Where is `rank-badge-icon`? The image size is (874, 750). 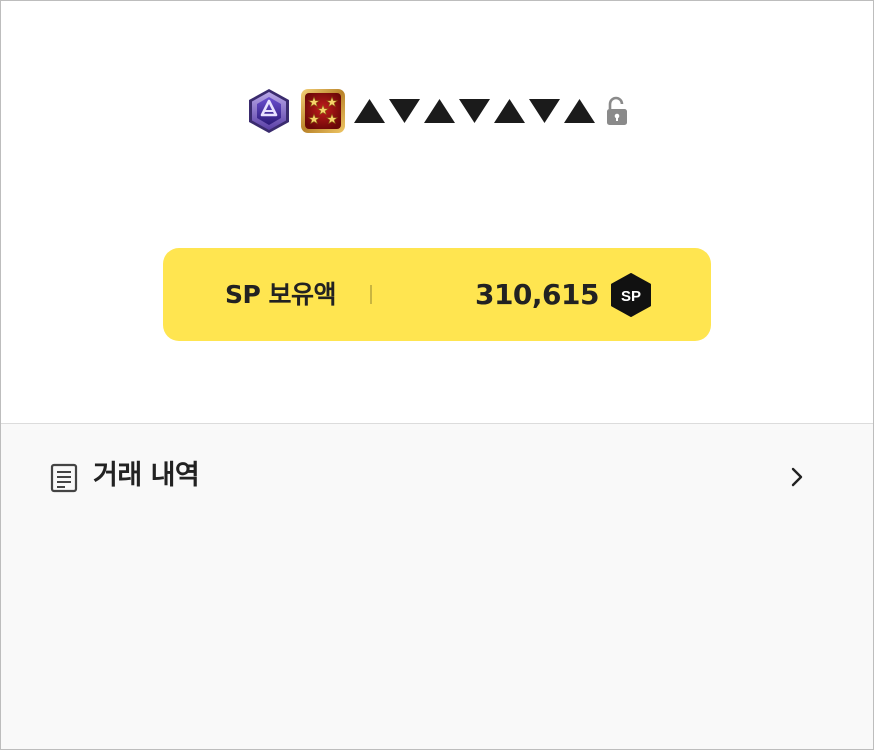
rank-badge-icon is located at coordinates (268, 111).